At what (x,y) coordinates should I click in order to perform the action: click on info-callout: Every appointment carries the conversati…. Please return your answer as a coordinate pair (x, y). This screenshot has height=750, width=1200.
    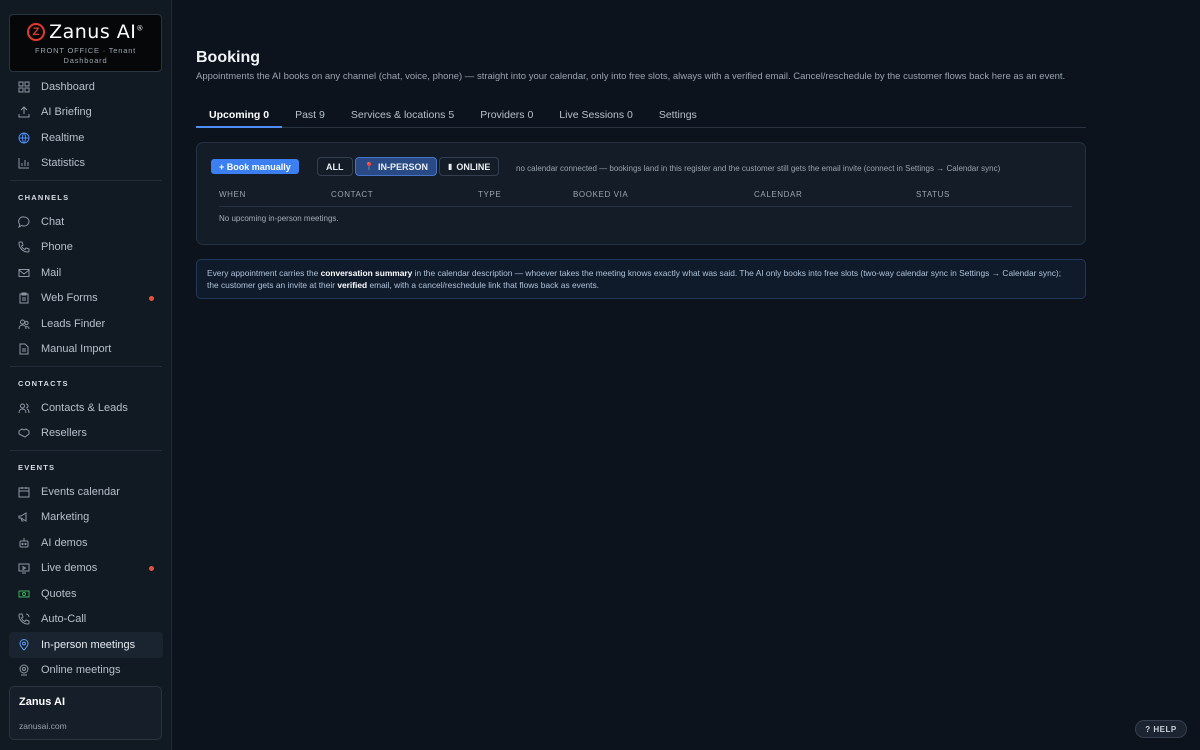
    Looking at the image, I should click on (641, 279).